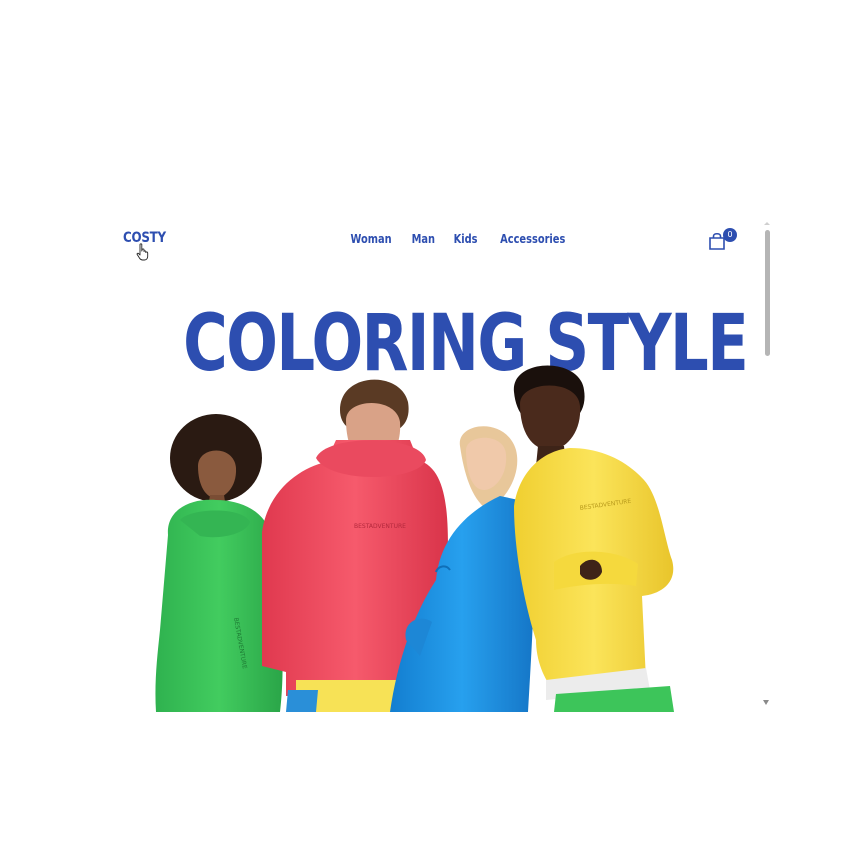 The image size is (864, 864). What do you see at coordinates (465, 239) in the screenshot?
I see `nav-kids: Kids` at bounding box center [465, 239].